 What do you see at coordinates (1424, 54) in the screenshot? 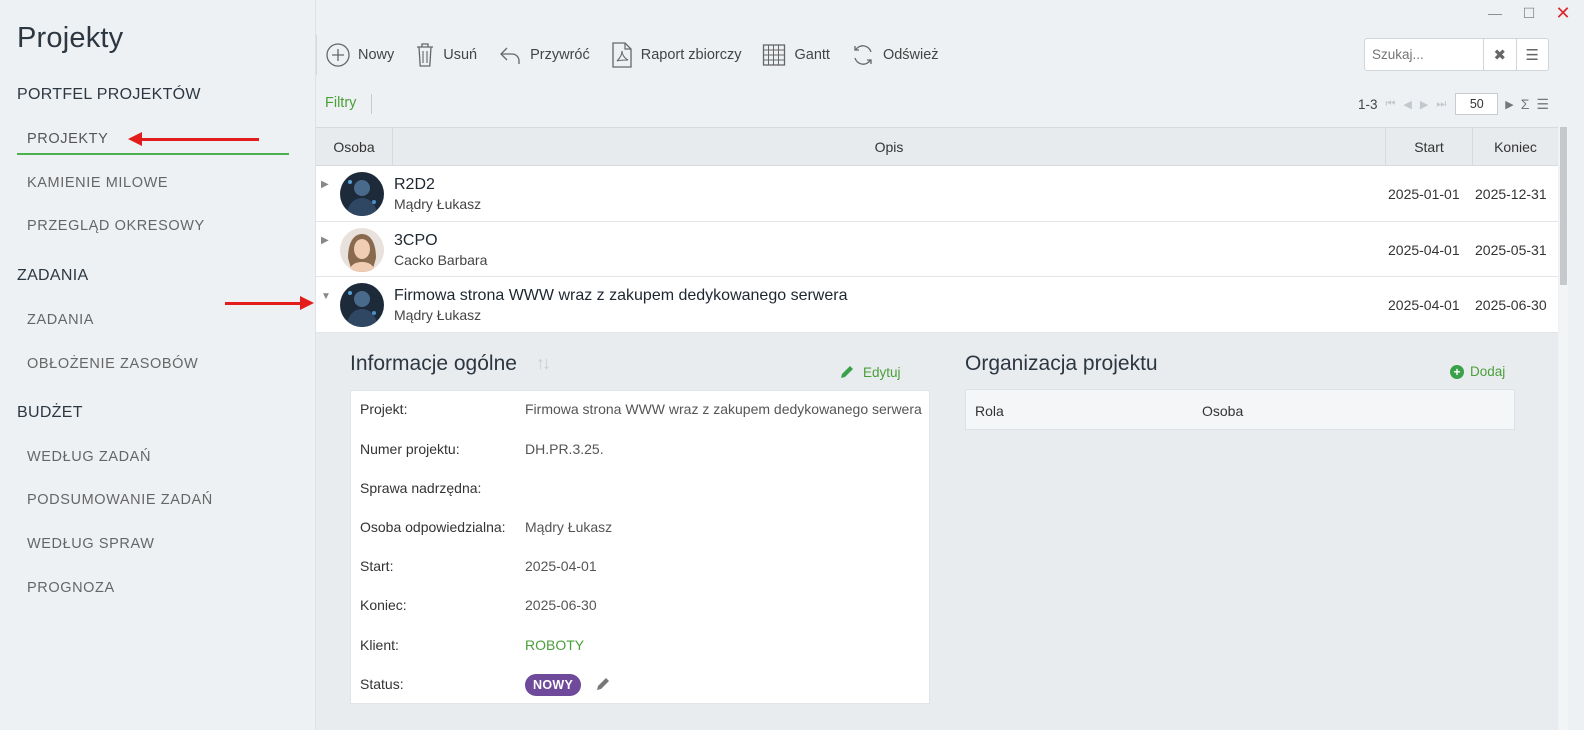
I see `search-input` at bounding box center [1424, 54].